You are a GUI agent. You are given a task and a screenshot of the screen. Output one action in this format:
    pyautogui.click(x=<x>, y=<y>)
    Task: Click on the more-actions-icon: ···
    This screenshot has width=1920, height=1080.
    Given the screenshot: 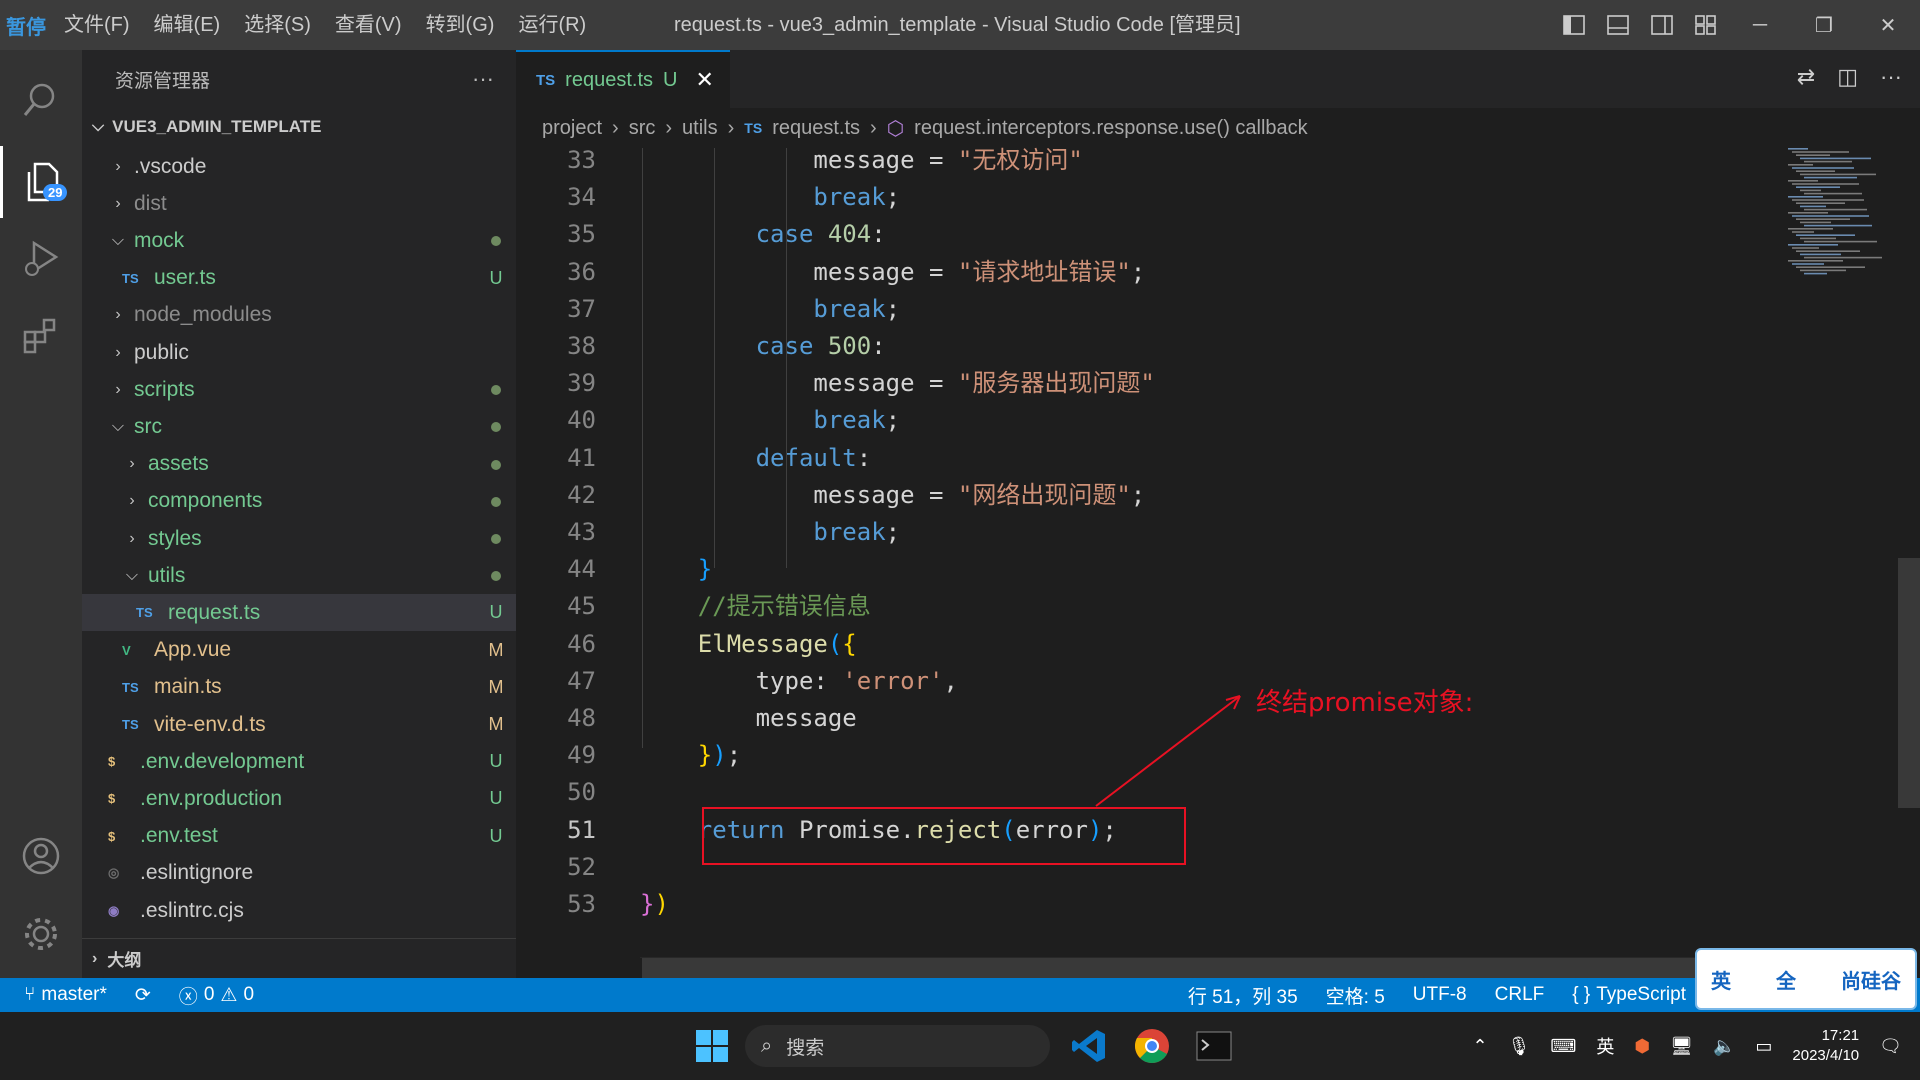 What is the action you would take?
    pyautogui.click(x=483, y=79)
    